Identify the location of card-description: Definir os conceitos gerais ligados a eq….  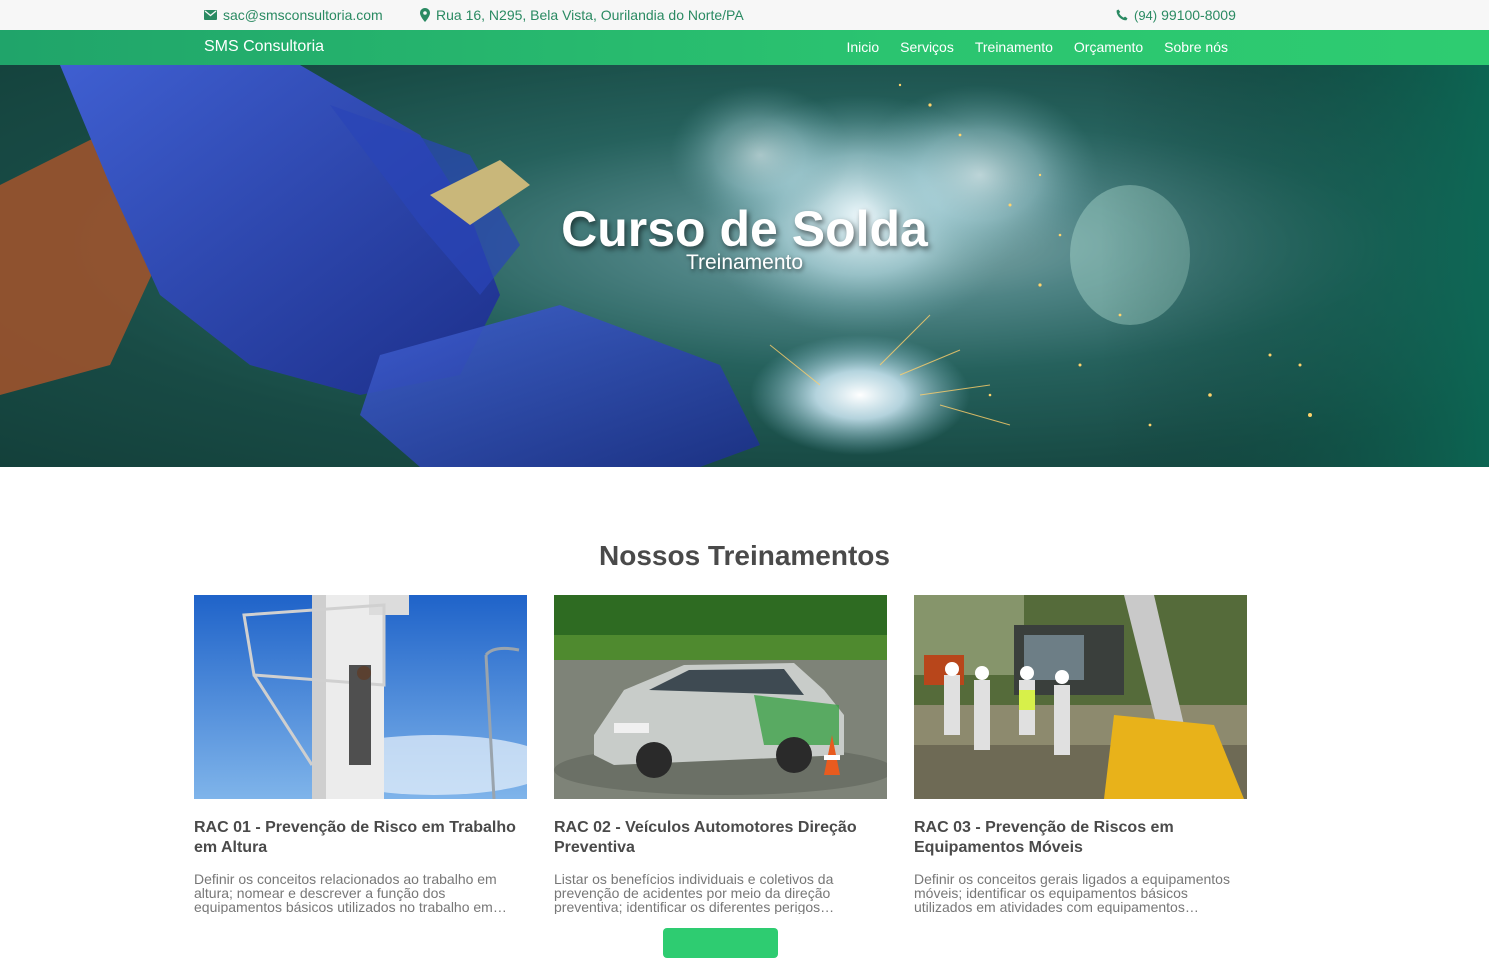
(1072, 893).